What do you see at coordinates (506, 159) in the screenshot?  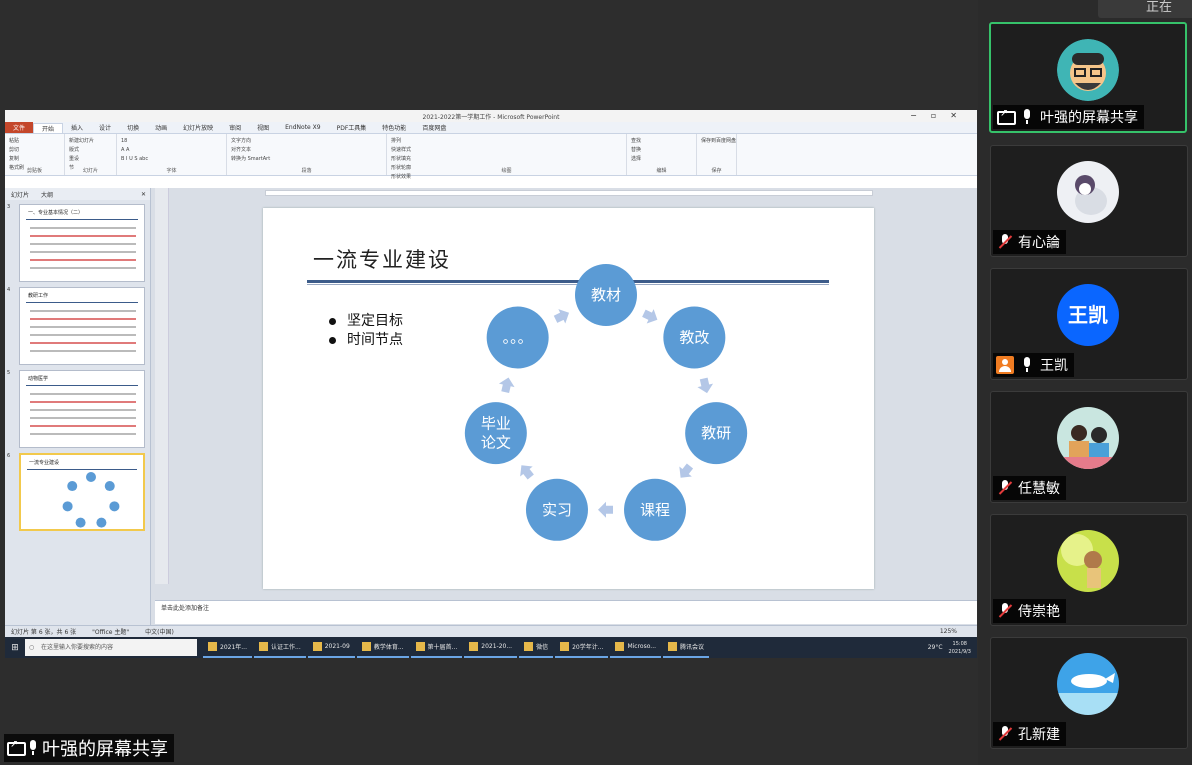 I see `ribbon-command: 形状填充` at bounding box center [506, 159].